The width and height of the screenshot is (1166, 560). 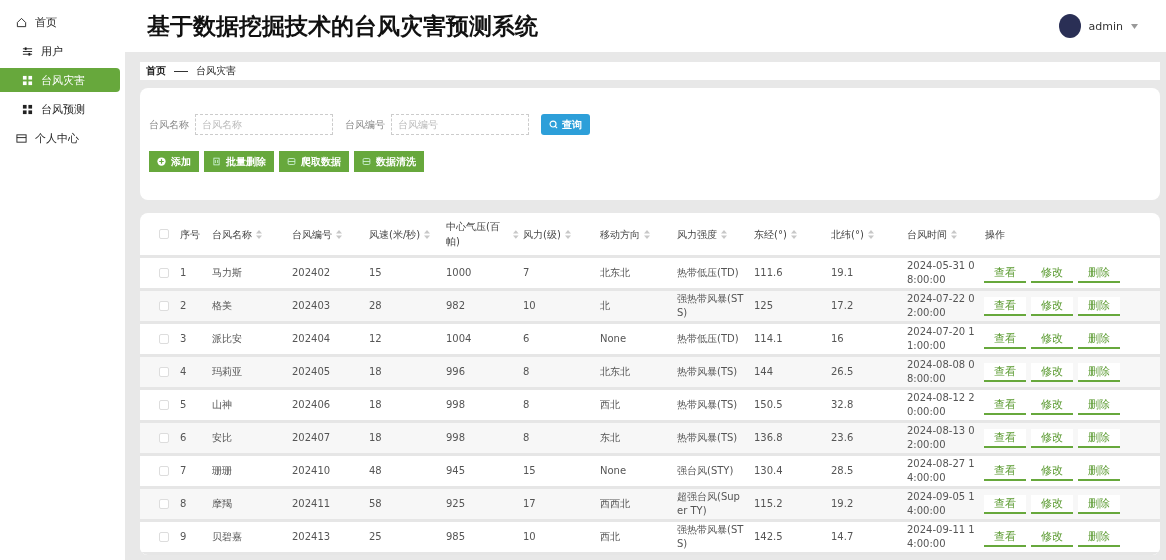 What do you see at coordinates (615, 503) in the screenshot?
I see `table-cell-text: 西西北` at bounding box center [615, 503].